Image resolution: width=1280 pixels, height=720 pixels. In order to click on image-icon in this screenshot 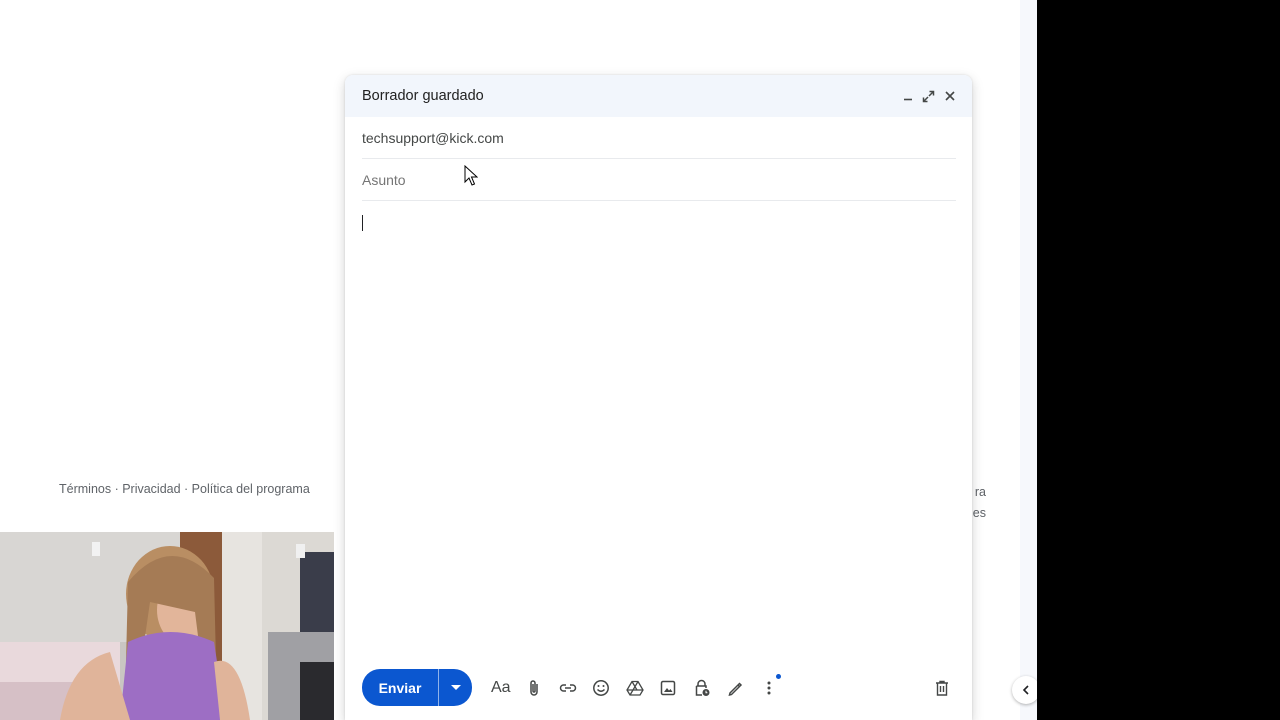, I will do `click(668, 687)`.